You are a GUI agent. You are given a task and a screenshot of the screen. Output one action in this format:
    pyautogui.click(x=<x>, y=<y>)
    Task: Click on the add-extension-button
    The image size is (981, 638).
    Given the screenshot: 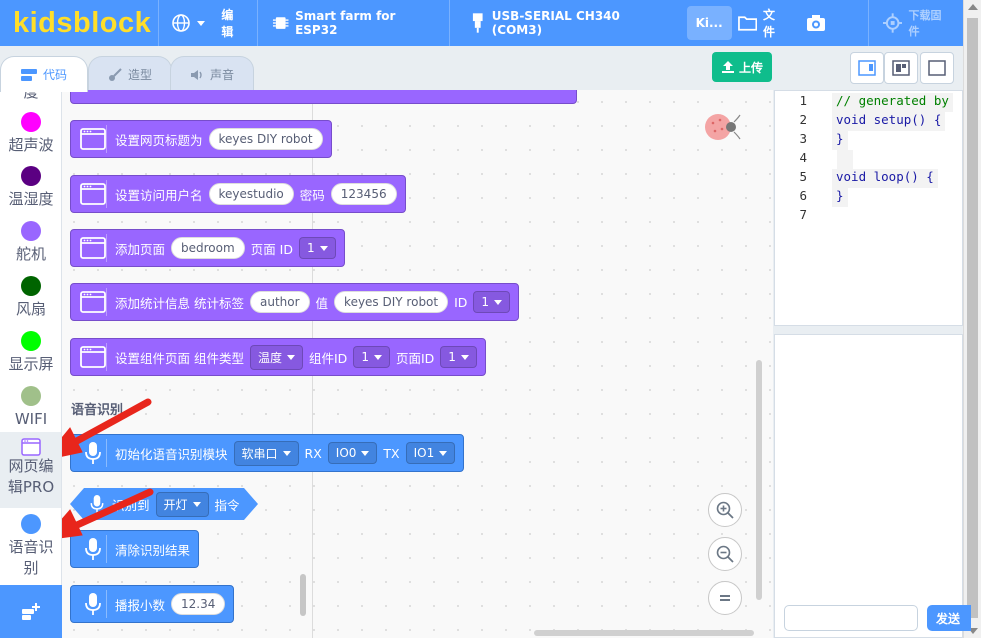 What is the action you would take?
    pyautogui.click(x=31, y=611)
    